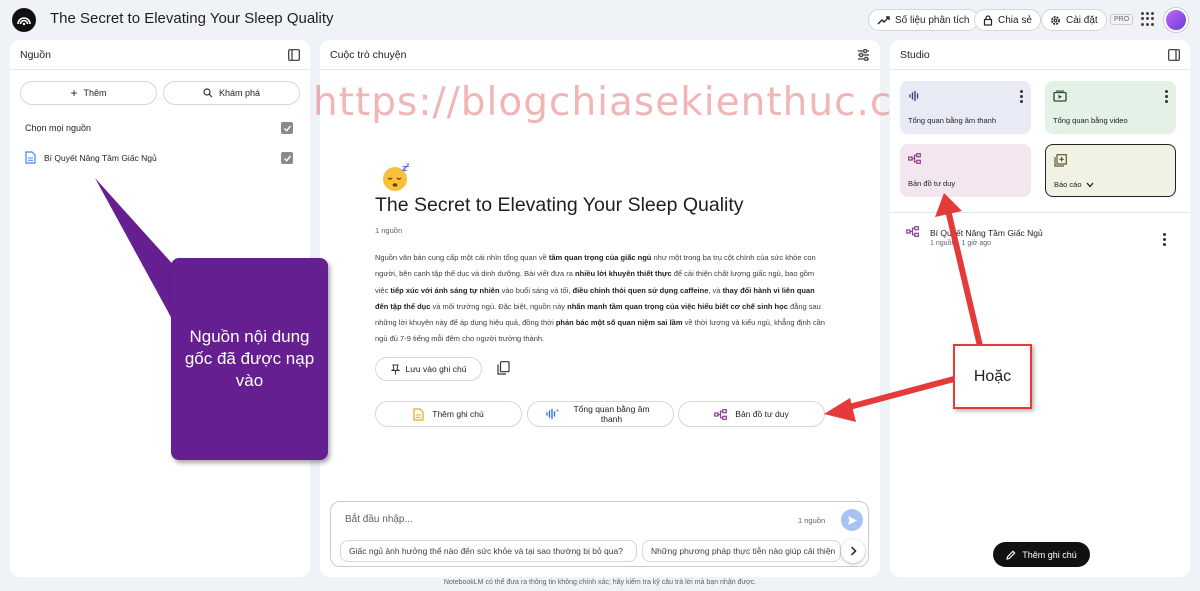  What do you see at coordinates (368, 54) in the screenshot?
I see `chat-panel-title: Cuộc trò chuyện` at bounding box center [368, 54].